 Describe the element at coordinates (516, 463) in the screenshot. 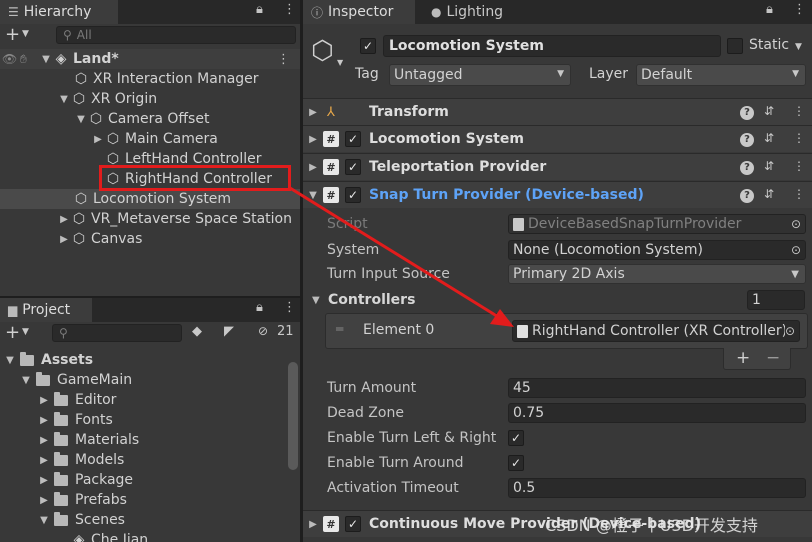

I see `enable-turn-around-checkbox: ✓` at that location.